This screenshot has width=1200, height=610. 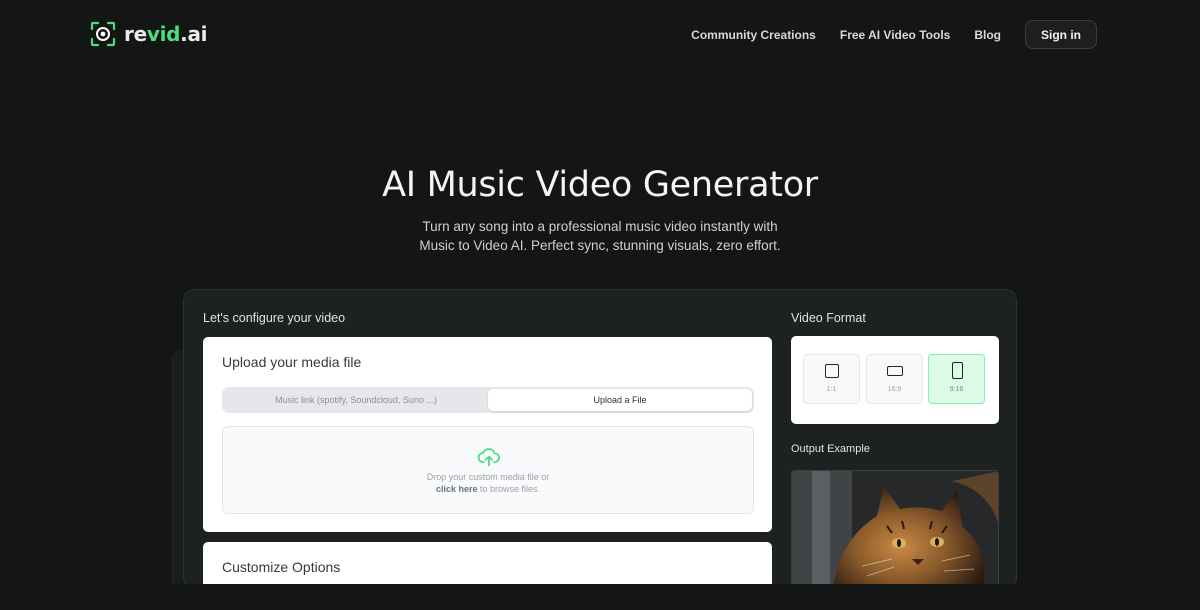 What do you see at coordinates (831, 379) in the screenshot?
I see `format-option-1-1: 1:1` at bounding box center [831, 379].